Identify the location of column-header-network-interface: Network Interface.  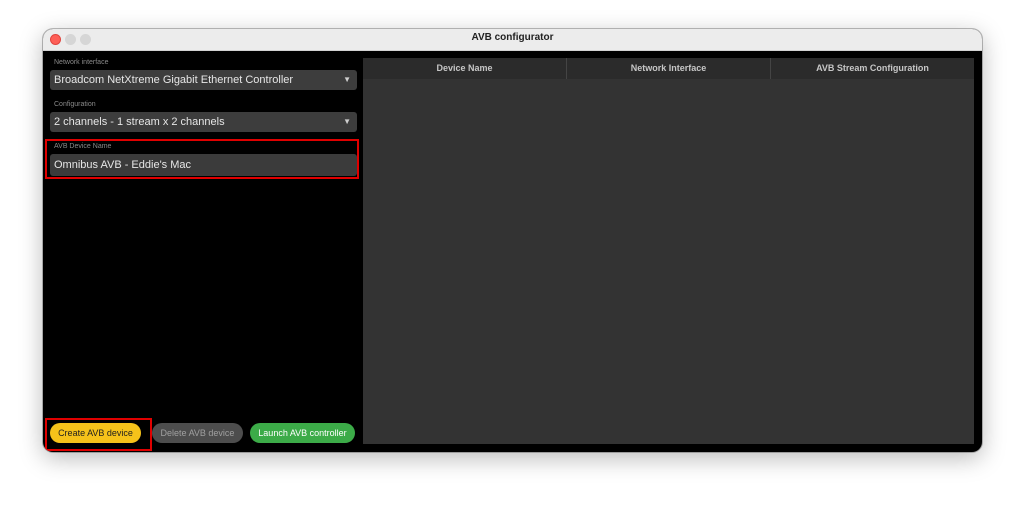
(669, 68).